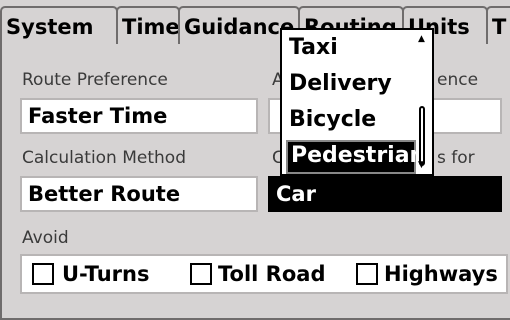 The width and height of the screenshot is (510, 320). Describe the element at coordinates (45, 238) in the screenshot. I see `avoid-label: Avoid` at that location.